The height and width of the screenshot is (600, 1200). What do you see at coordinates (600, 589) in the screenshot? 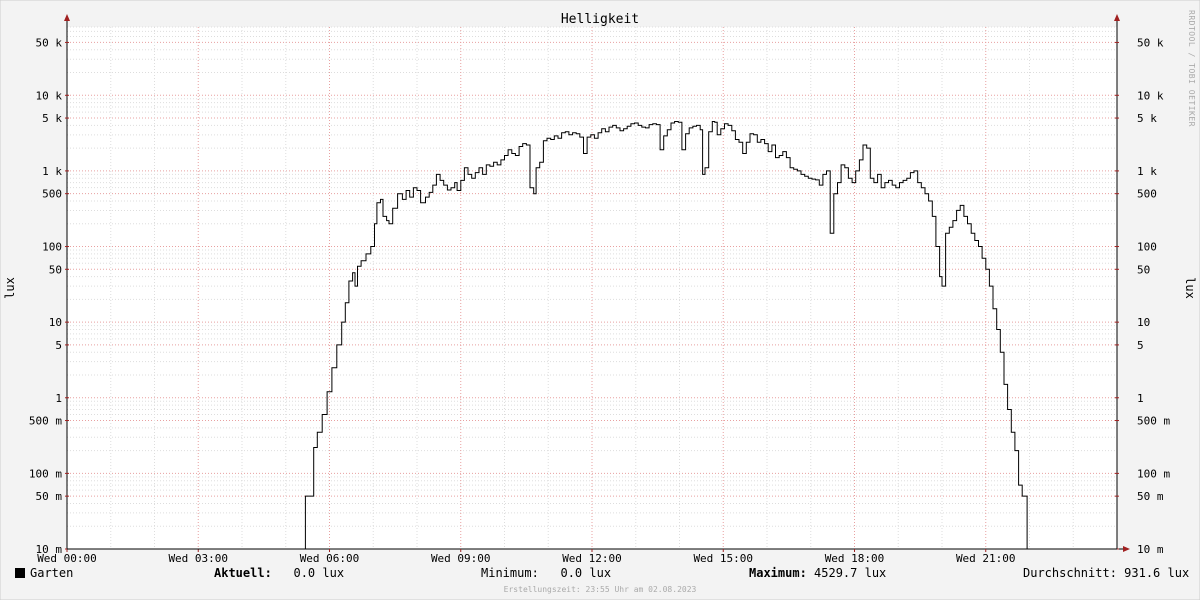
I see `footer-timestamp: Erstellungszeit: 23:55 Uhr am 02.08.2023` at bounding box center [600, 589].